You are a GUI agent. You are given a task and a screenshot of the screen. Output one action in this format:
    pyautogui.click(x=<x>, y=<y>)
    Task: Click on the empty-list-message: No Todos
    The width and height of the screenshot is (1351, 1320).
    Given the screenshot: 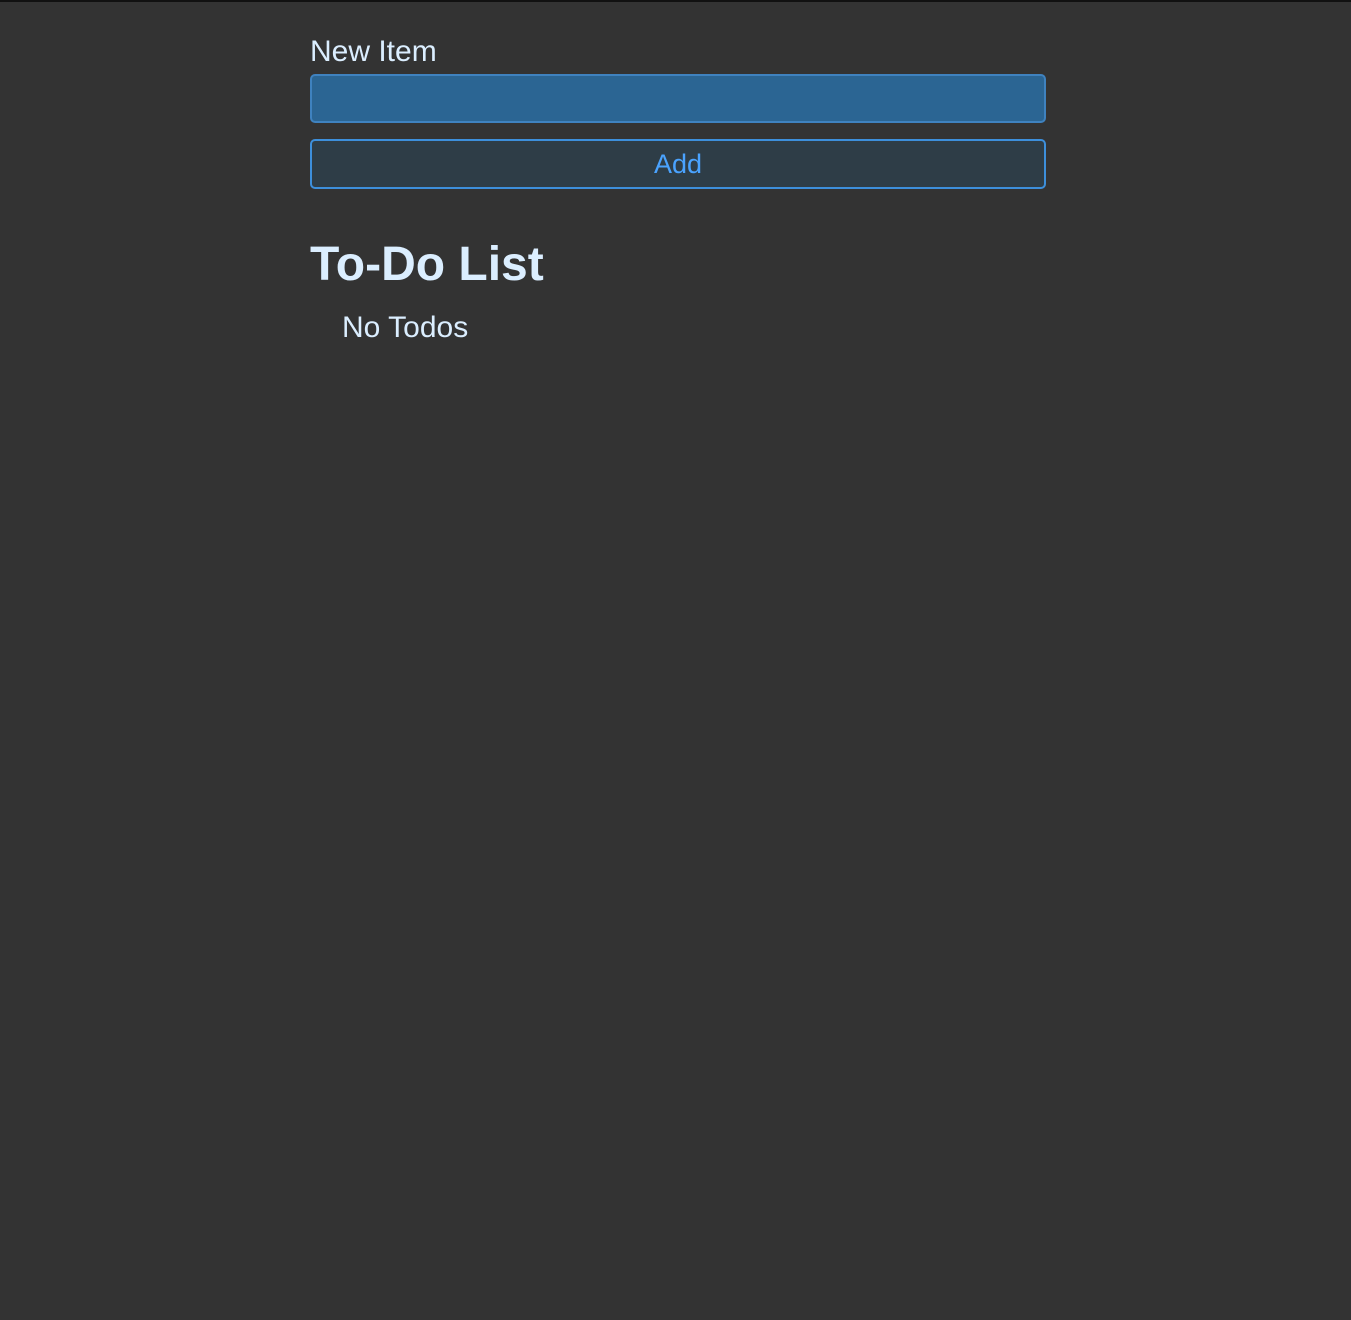 What is the action you would take?
    pyautogui.click(x=405, y=327)
    